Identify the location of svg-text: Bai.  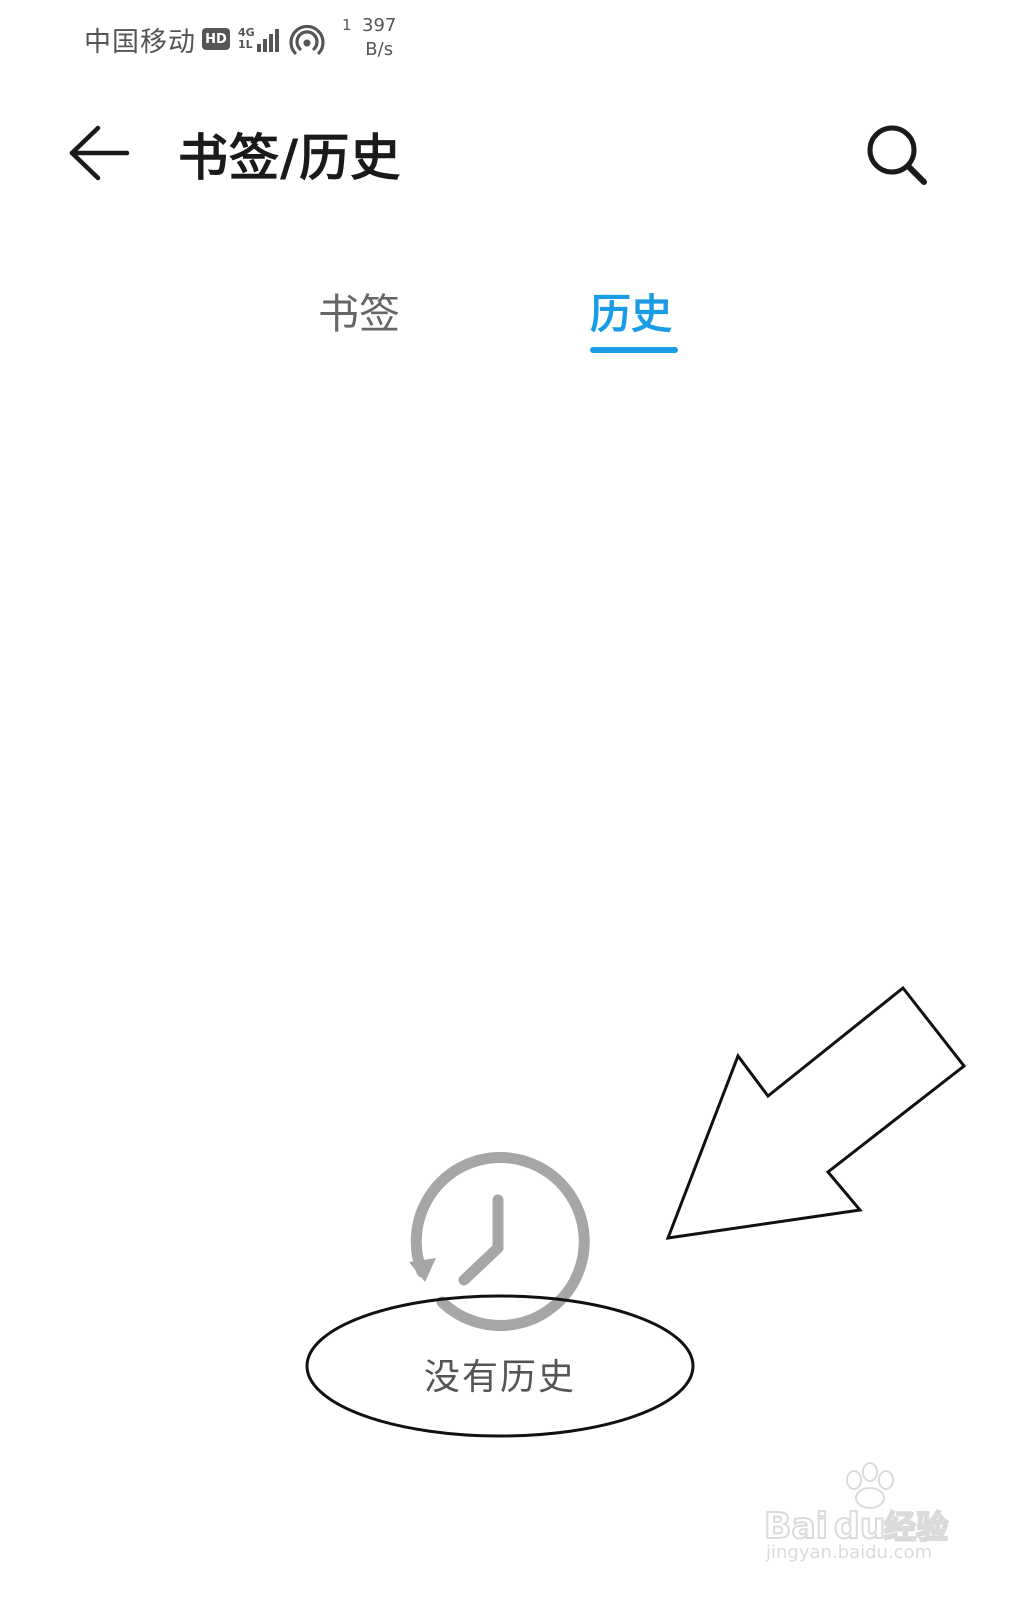
(796, 1526).